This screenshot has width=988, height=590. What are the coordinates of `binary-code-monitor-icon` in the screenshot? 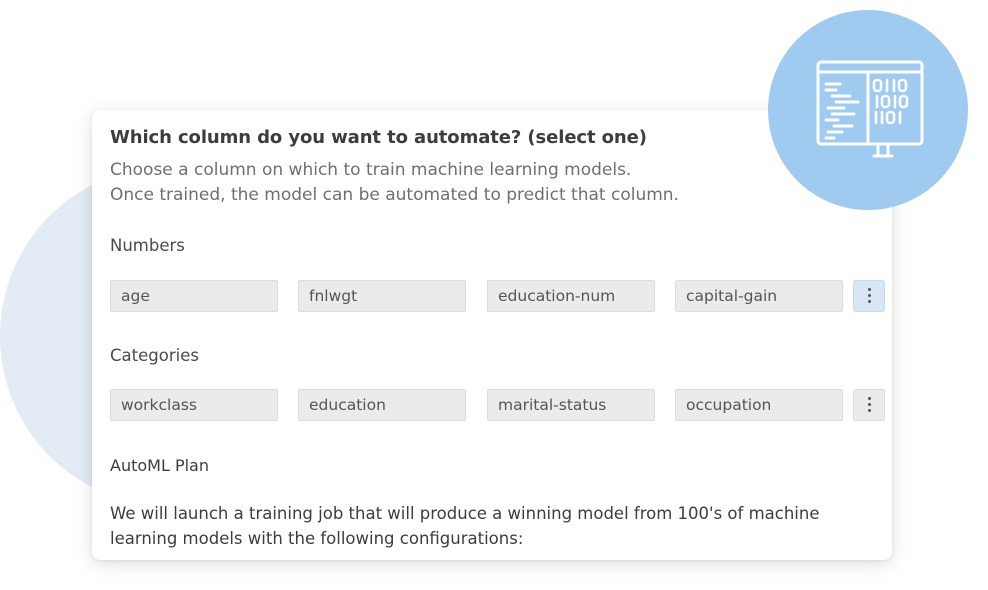 It's located at (870, 109).